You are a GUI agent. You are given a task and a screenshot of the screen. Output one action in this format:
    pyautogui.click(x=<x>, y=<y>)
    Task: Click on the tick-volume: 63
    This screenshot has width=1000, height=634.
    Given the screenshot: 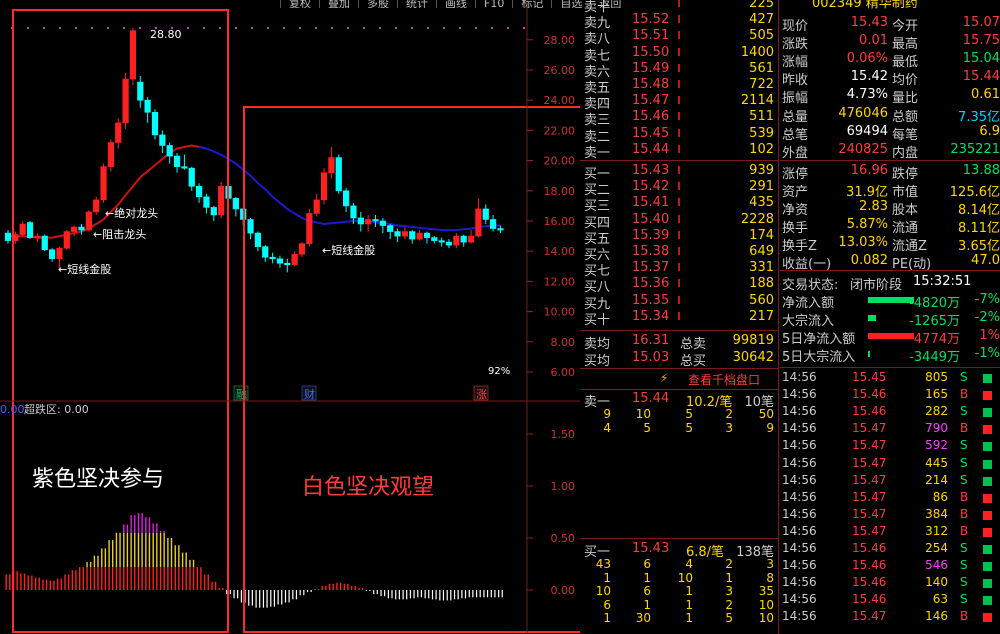 What is the action you would take?
    pyautogui.click(x=940, y=599)
    